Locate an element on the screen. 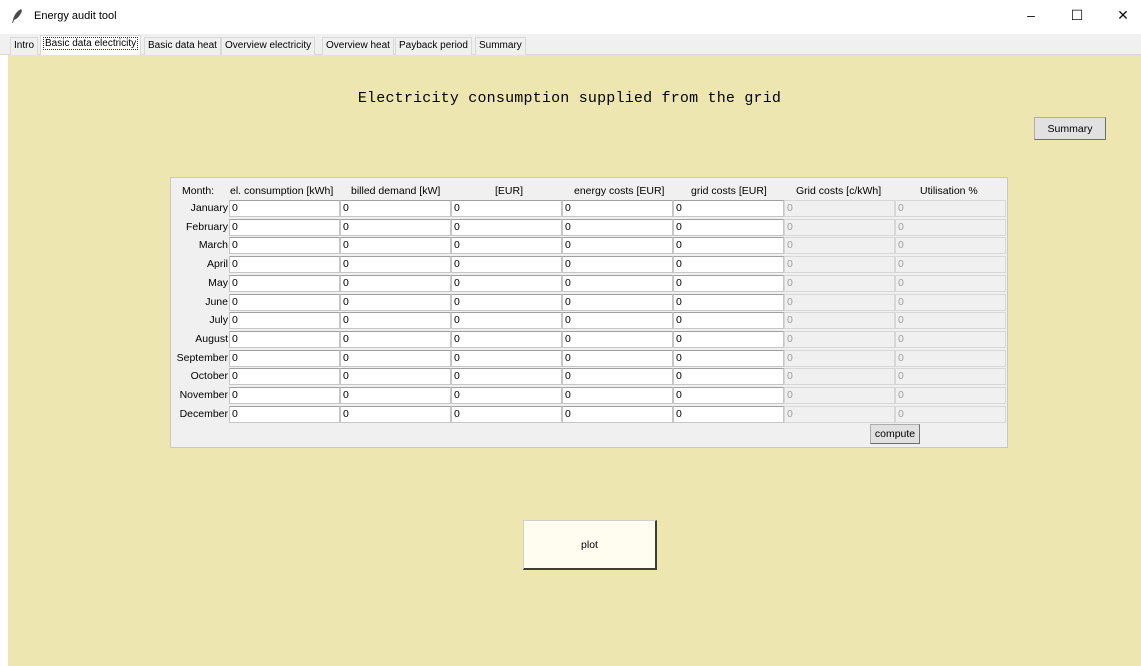 Image resolution: width=1141 pixels, height=666 pixels. column-header: Month: is located at coordinates (198, 191).